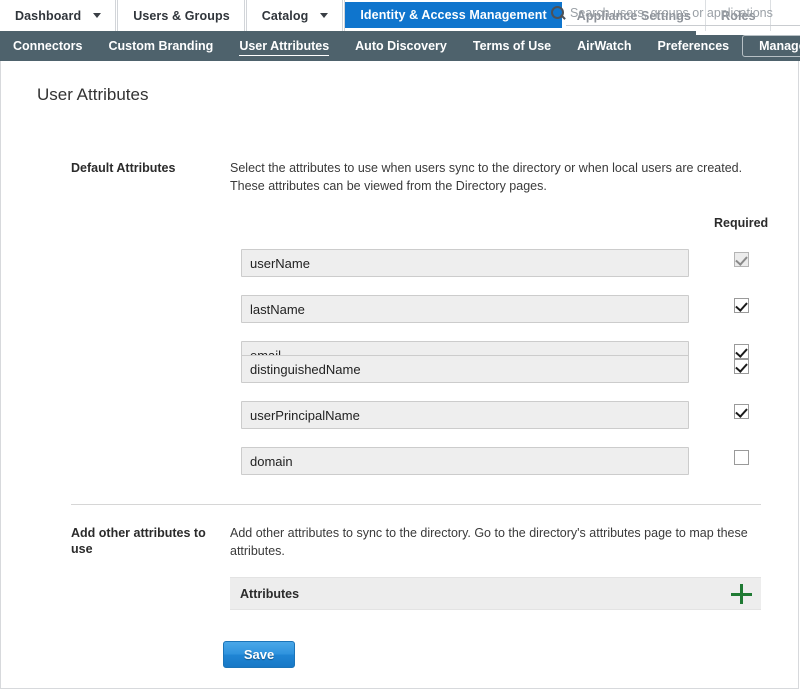 This screenshot has height=697, width=800. I want to click on attribute-input-userprincipalname, so click(465, 415).